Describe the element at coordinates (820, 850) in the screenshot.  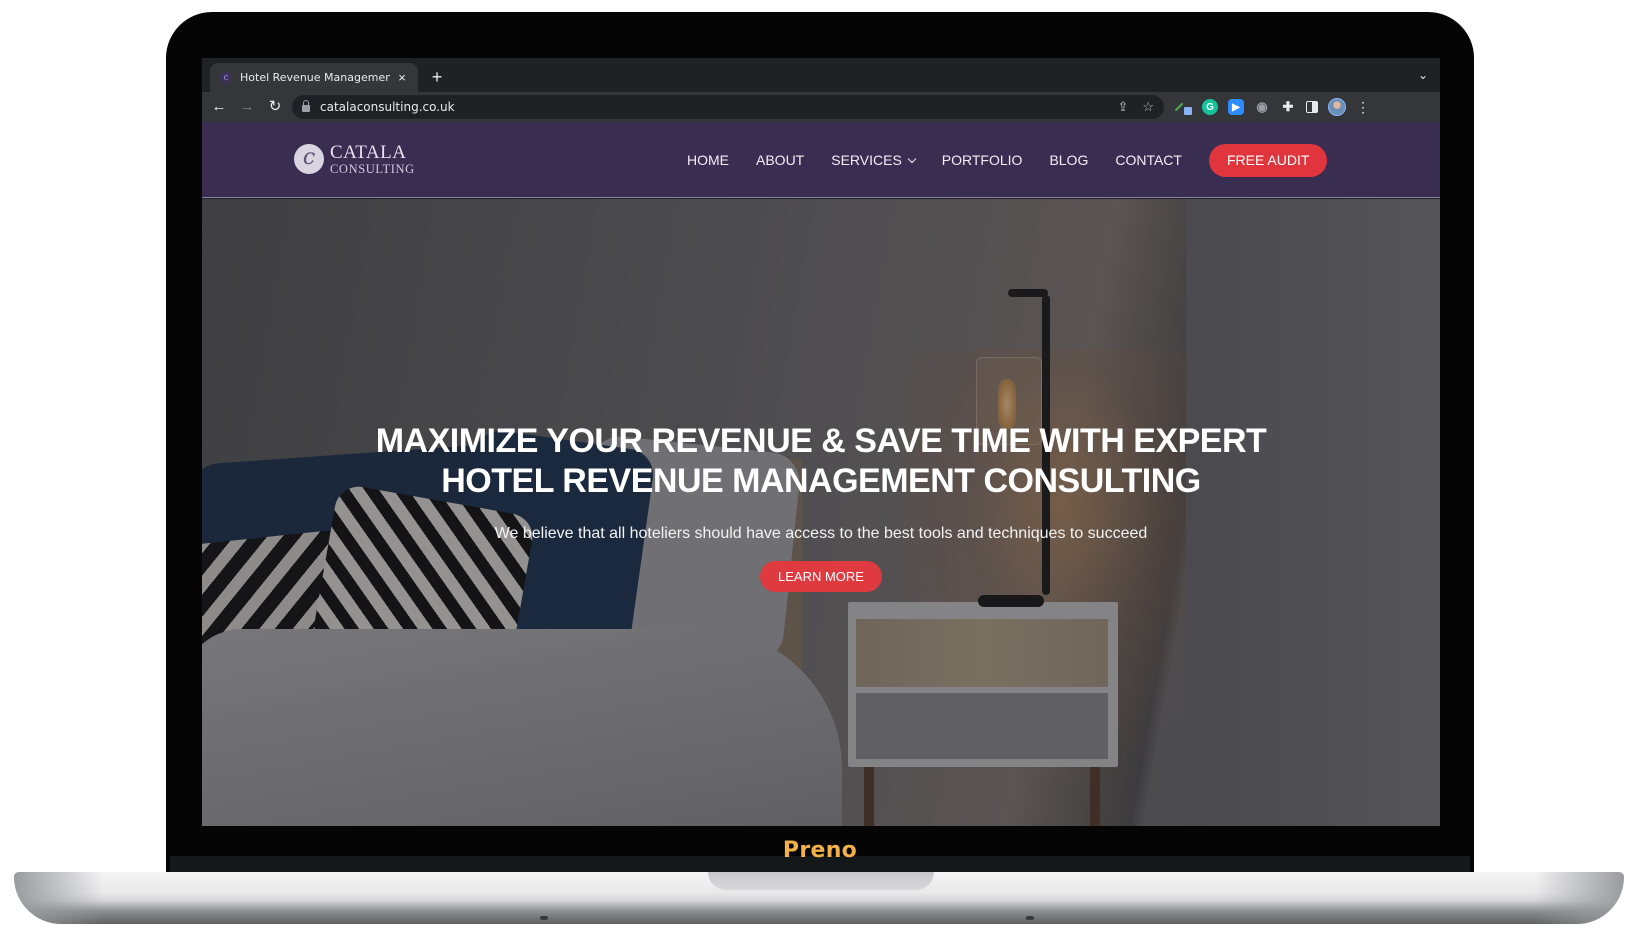
I see `bezel-brand-label: Preno` at that location.